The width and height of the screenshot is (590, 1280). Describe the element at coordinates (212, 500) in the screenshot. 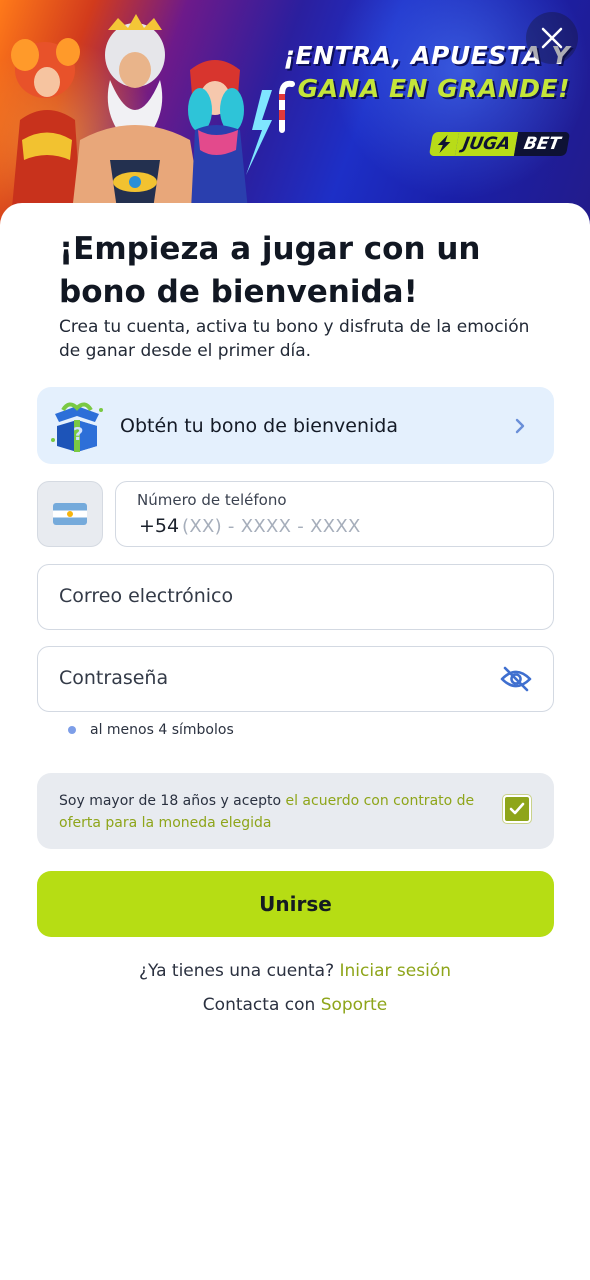

I see `phone-number-label: Número de teléfono` at that location.